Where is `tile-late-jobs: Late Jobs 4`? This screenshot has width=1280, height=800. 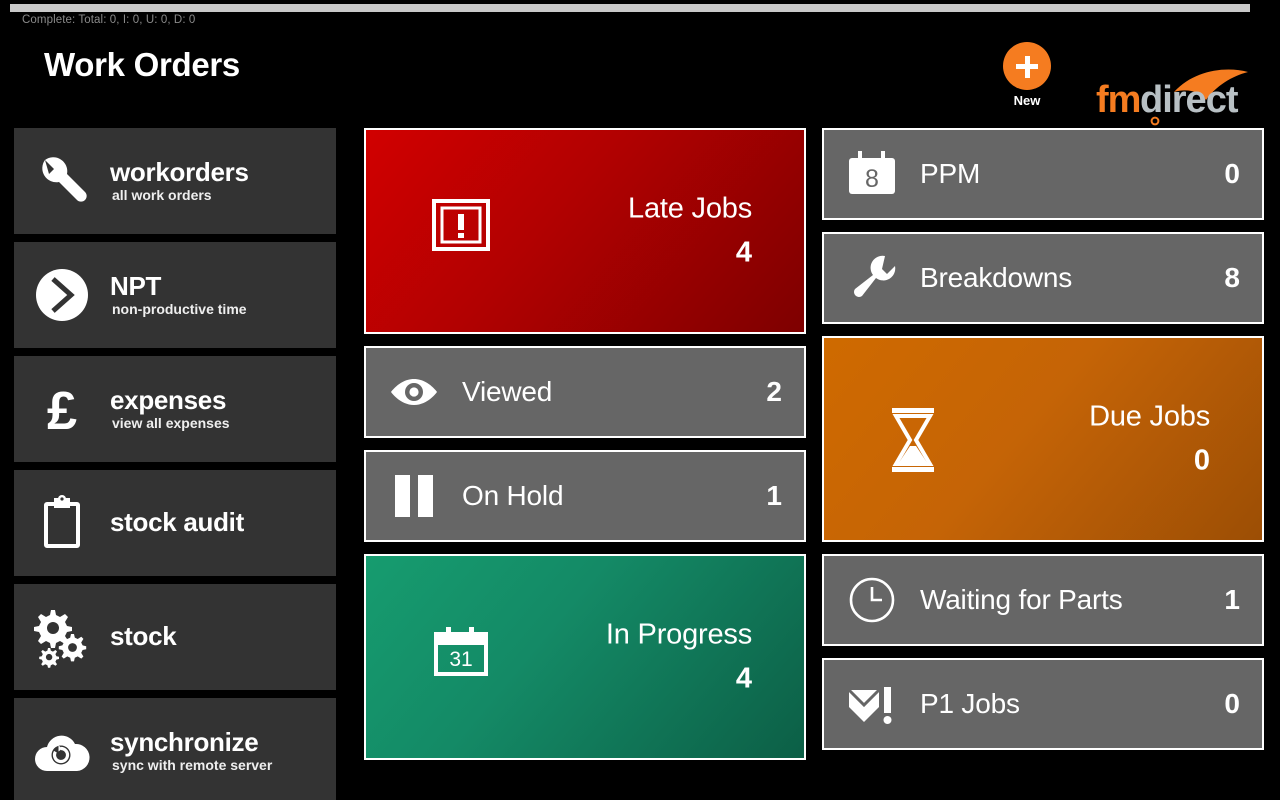
tile-late-jobs: Late Jobs 4 is located at coordinates (585, 231).